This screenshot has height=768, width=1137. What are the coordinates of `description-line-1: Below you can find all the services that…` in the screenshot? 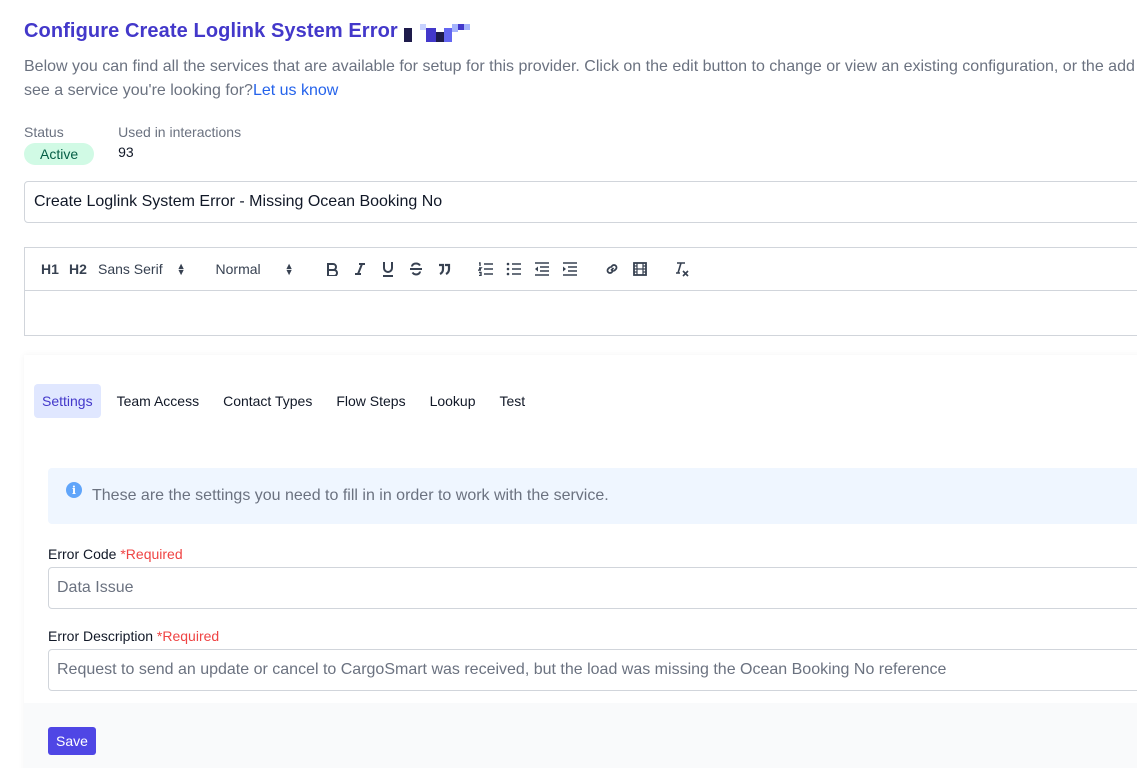 It's located at (579, 66).